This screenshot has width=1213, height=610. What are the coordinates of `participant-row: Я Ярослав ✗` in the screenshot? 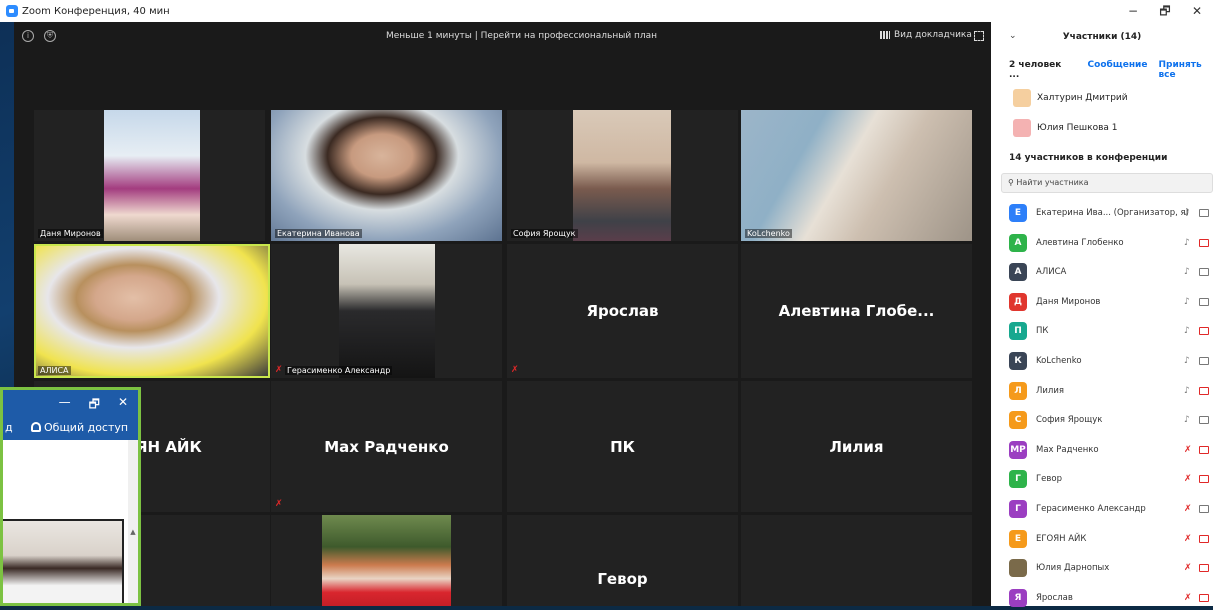 It's located at (1102, 598).